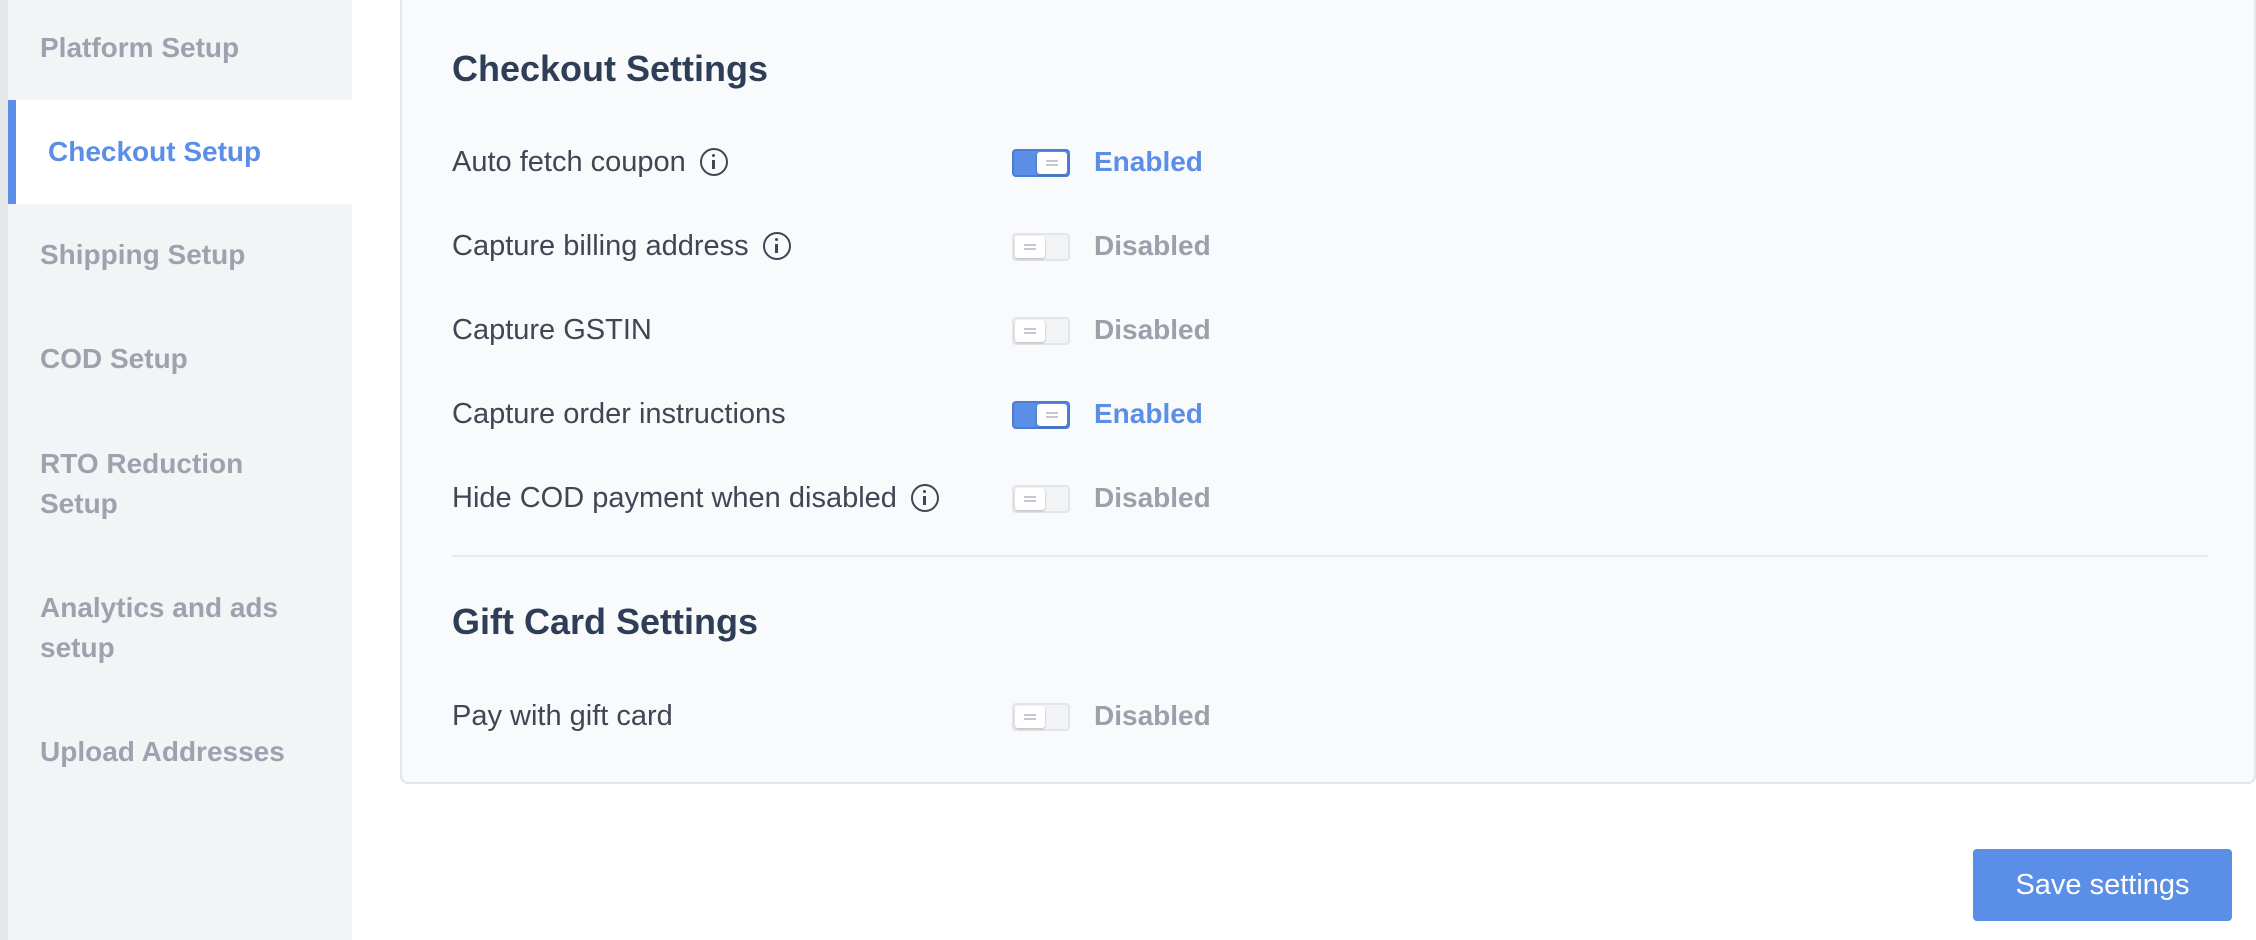 The width and height of the screenshot is (2256, 940). I want to click on capture-gstin-toggle, so click(1041, 331).